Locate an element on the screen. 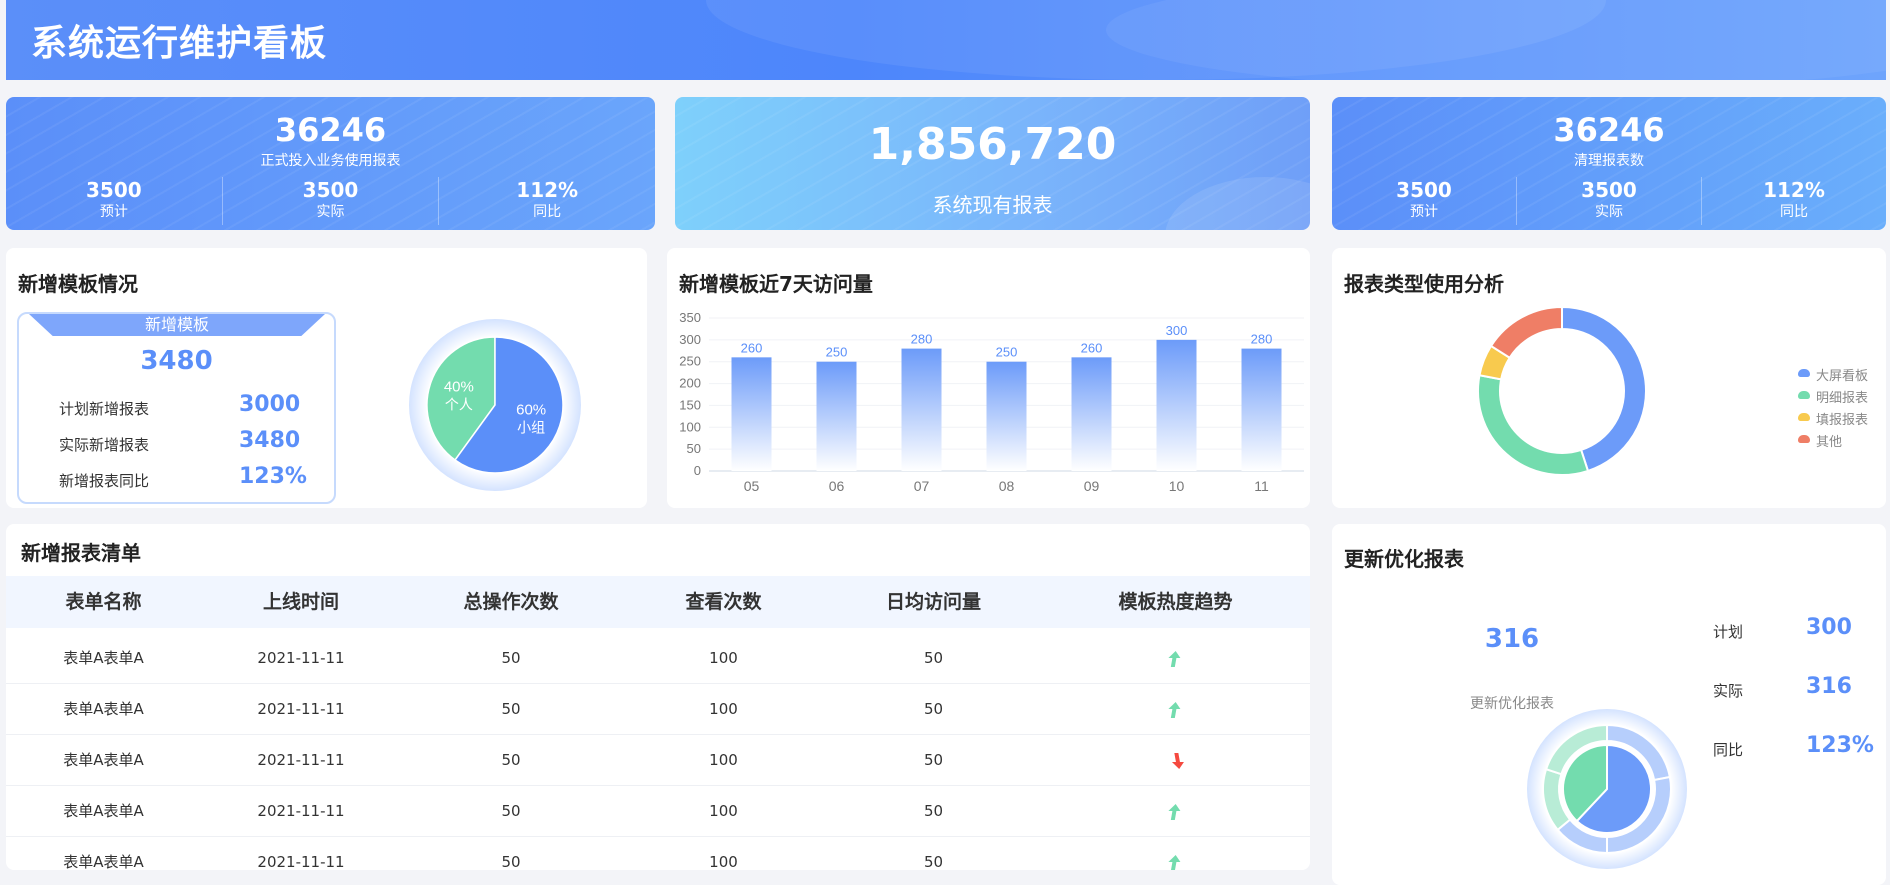 The height and width of the screenshot is (885, 1890). legend-item: 其他 is located at coordinates (1842, 440).